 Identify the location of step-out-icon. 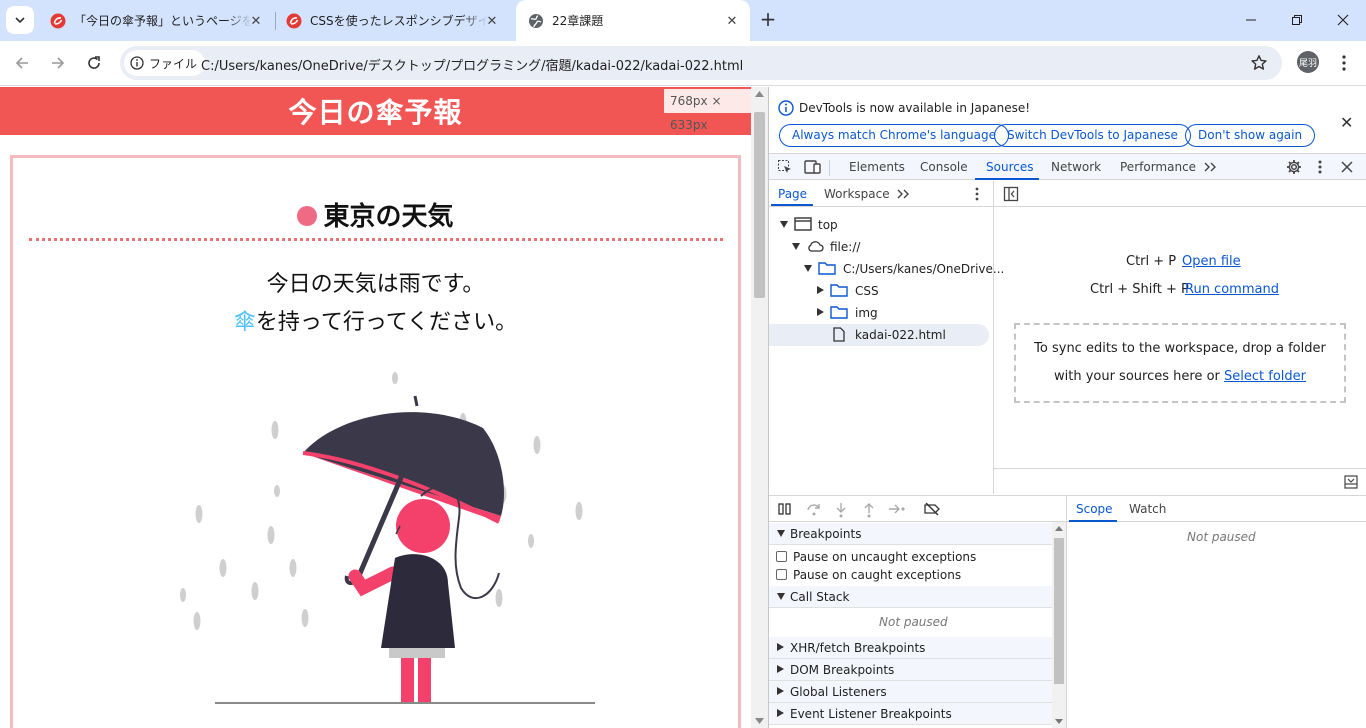
(869, 510).